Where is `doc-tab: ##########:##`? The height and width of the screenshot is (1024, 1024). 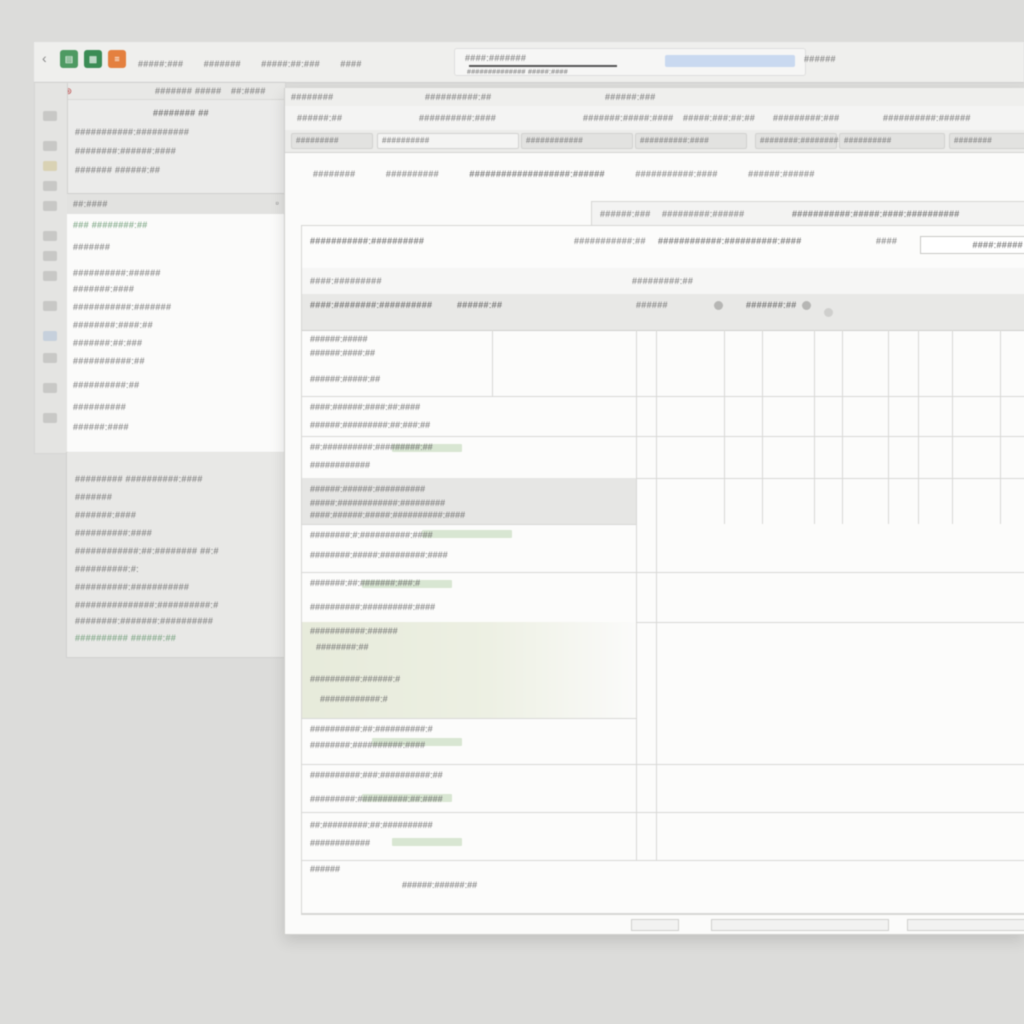
doc-tab: ##########:## is located at coordinates (458, 97).